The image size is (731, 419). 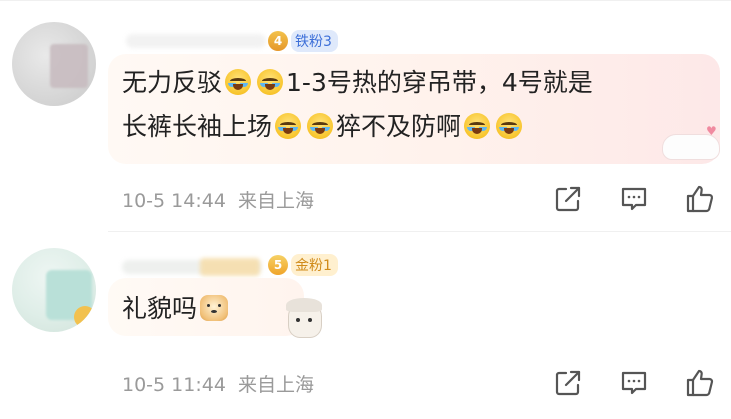 What do you see at coordinates (278, 41) in the screenshot?
I see `fan-level-heart-icon: 4` at bounding box center [278, 41].